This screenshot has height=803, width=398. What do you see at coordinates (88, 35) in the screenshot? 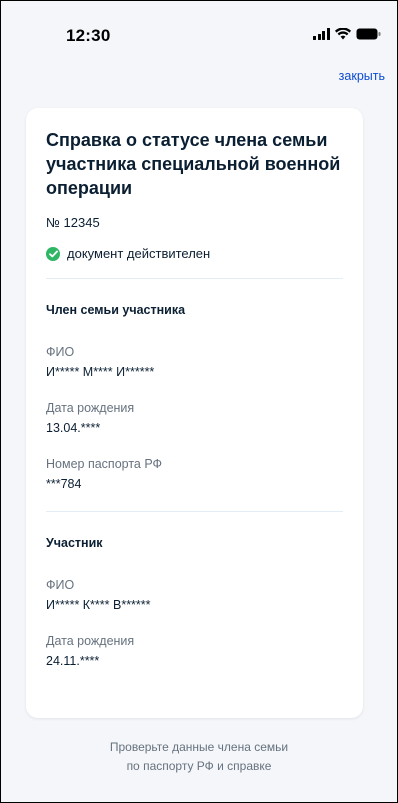
I see `status-time: 12:30` at bounding box center [88, 35].